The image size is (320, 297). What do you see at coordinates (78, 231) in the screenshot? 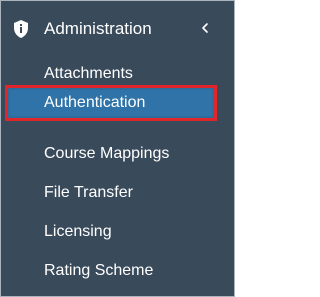
I see `menu-item-label: Licensing` at bounding box center [78, 231].